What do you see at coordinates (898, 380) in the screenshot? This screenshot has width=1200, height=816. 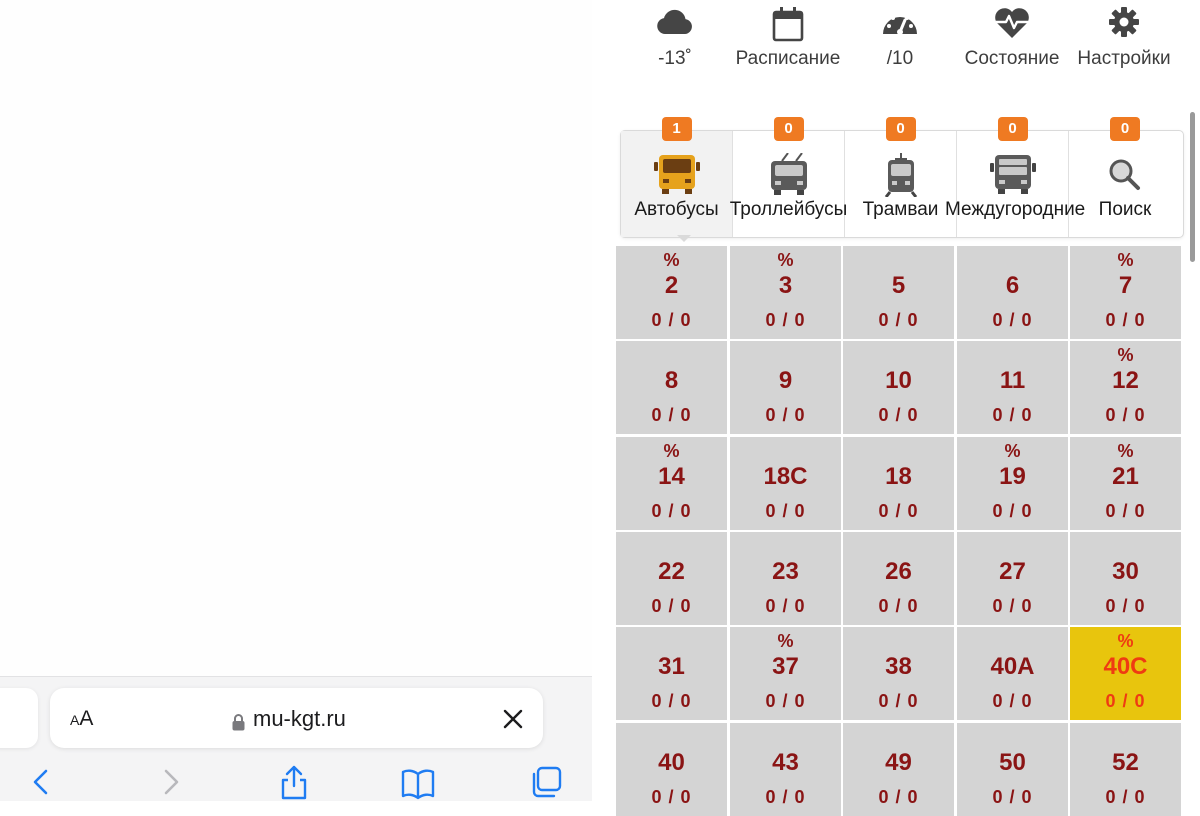 I see `route-number: 10` at bounding box center [898, 380].